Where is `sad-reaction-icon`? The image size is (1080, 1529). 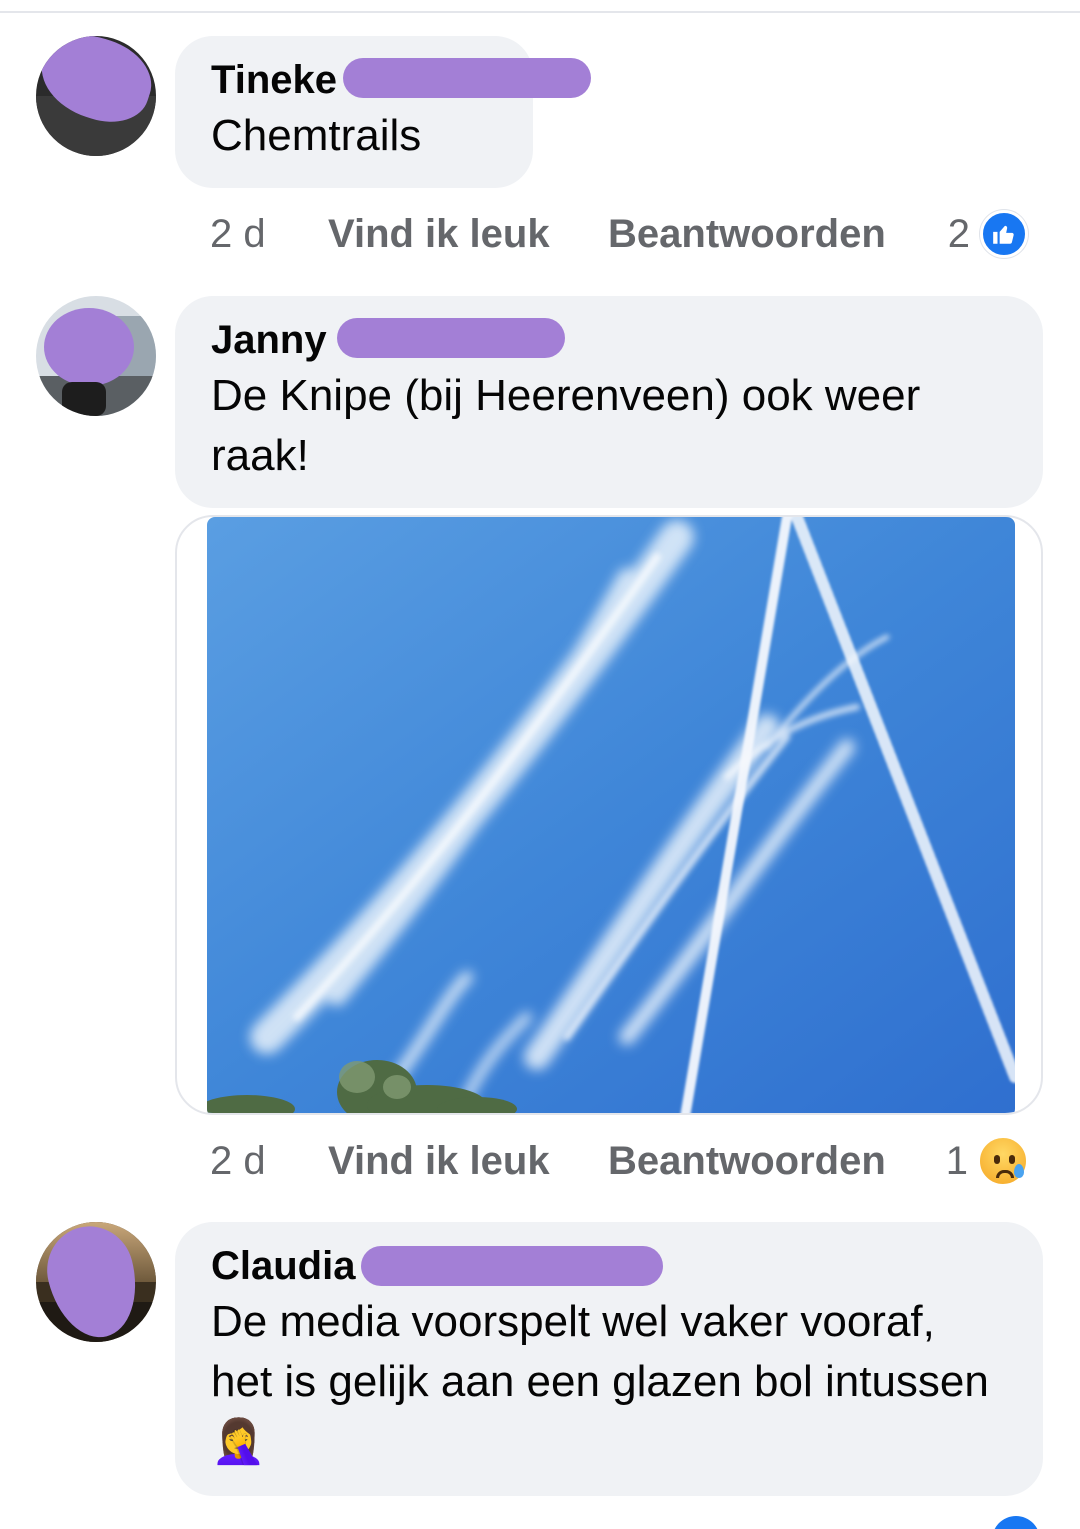 sad-reaction-icon is located at coordinates (1003, 1161).